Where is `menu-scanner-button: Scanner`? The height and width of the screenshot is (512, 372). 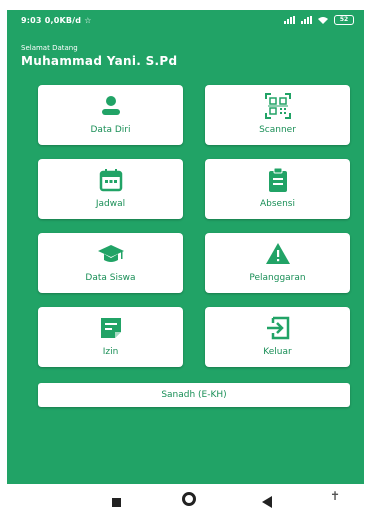 menu-scanner-button: Scanner is located at coordinates (277, 115).